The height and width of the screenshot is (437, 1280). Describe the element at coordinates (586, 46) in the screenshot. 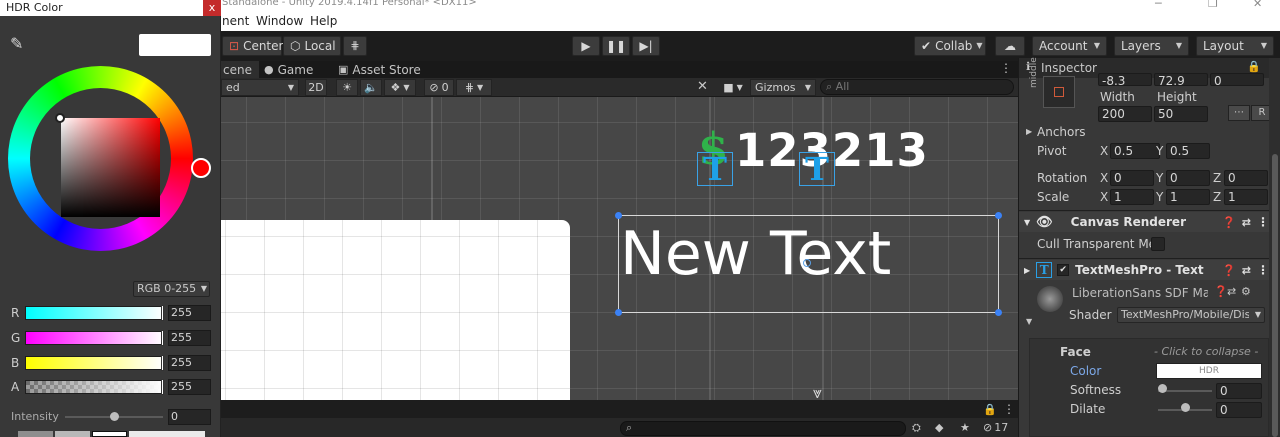

I see `play-button: ▶` at that location.